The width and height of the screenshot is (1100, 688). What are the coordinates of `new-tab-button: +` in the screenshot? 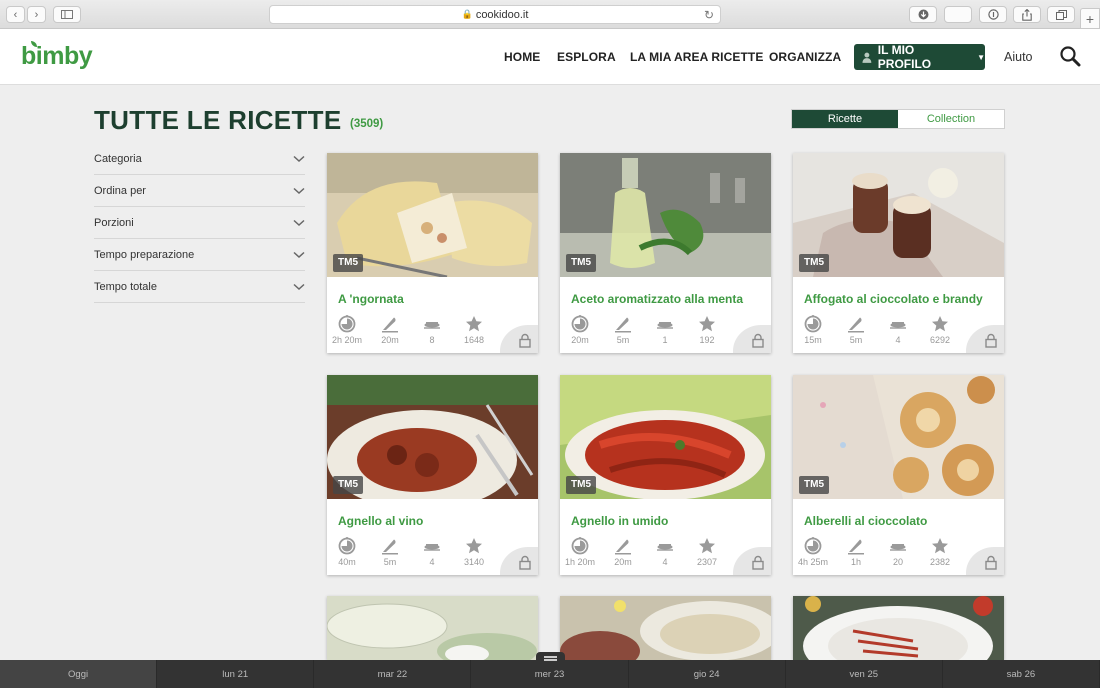 It's located at (1090, 18).